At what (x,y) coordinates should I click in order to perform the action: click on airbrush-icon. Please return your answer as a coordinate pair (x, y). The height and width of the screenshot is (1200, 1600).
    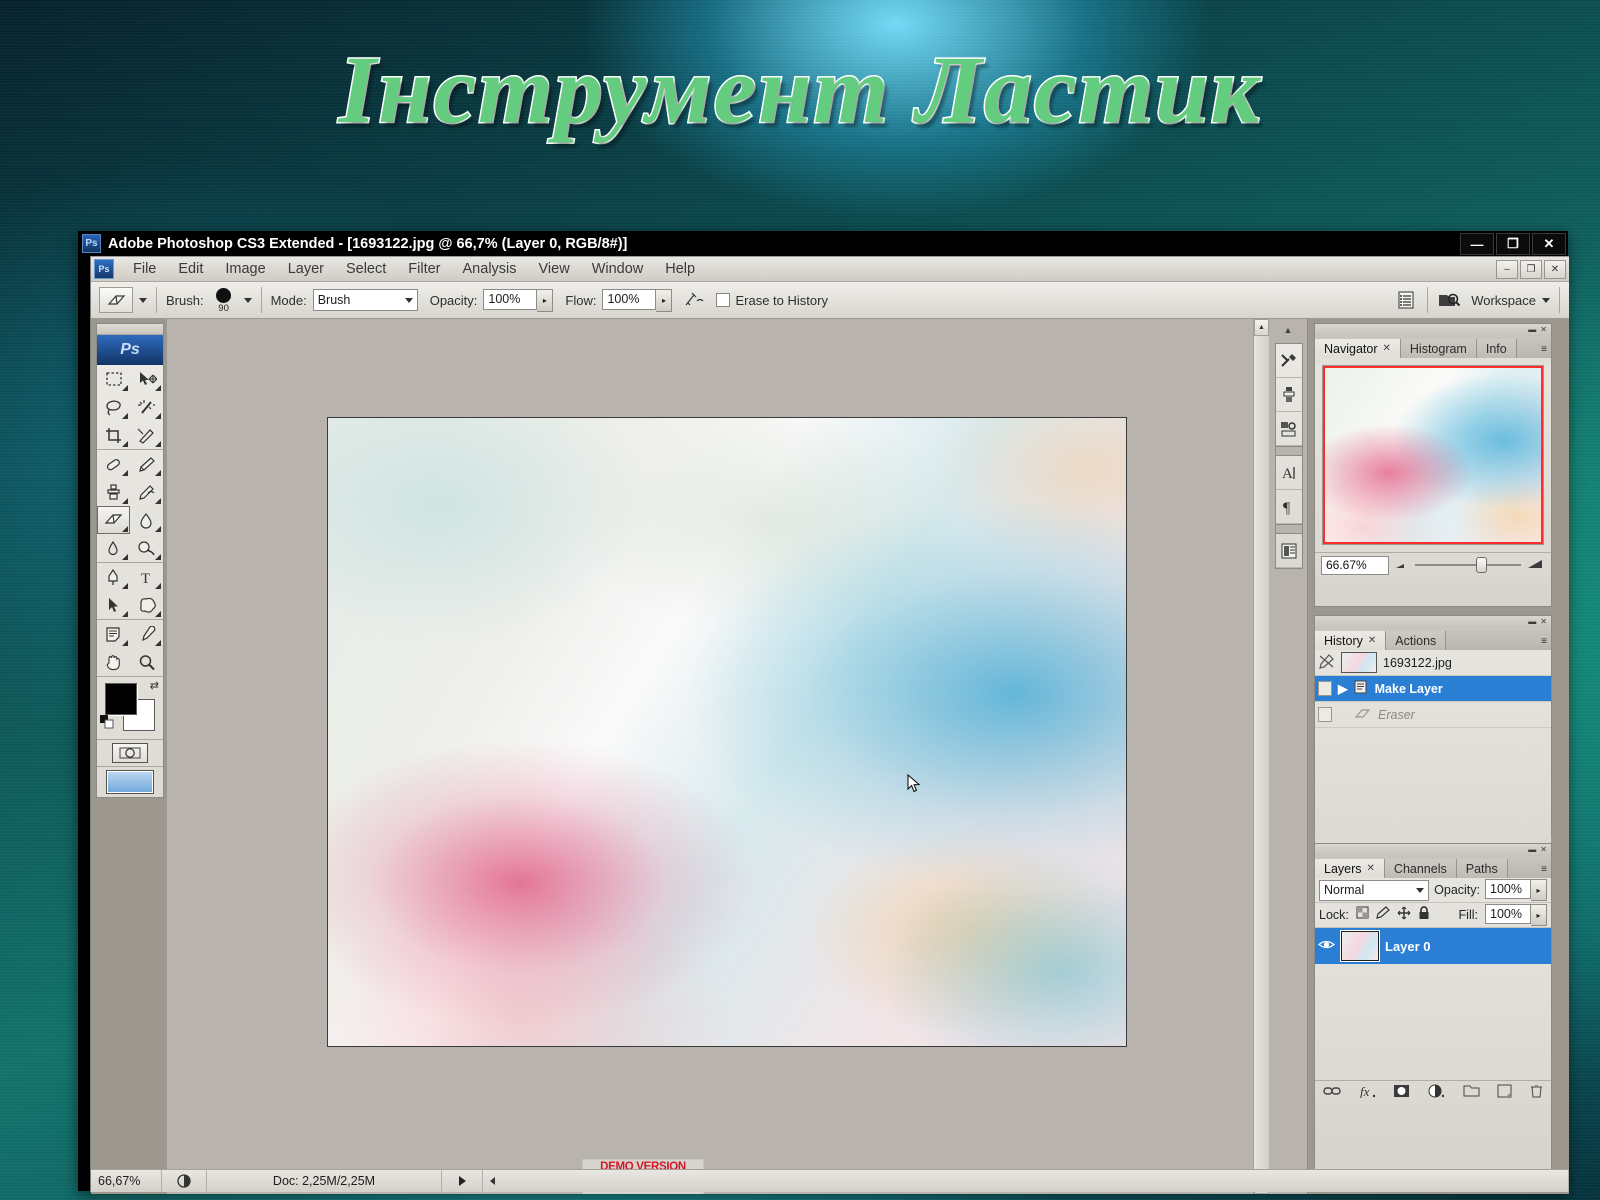
    Looking at the image, I should click on (694, 300).